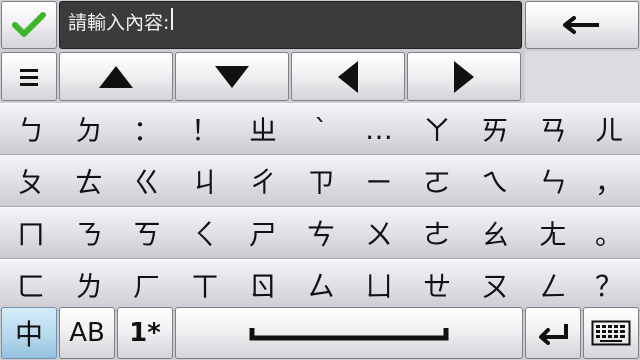 This screenshot has height=360, width=640. I want to click on space-button, so click(349, 333).